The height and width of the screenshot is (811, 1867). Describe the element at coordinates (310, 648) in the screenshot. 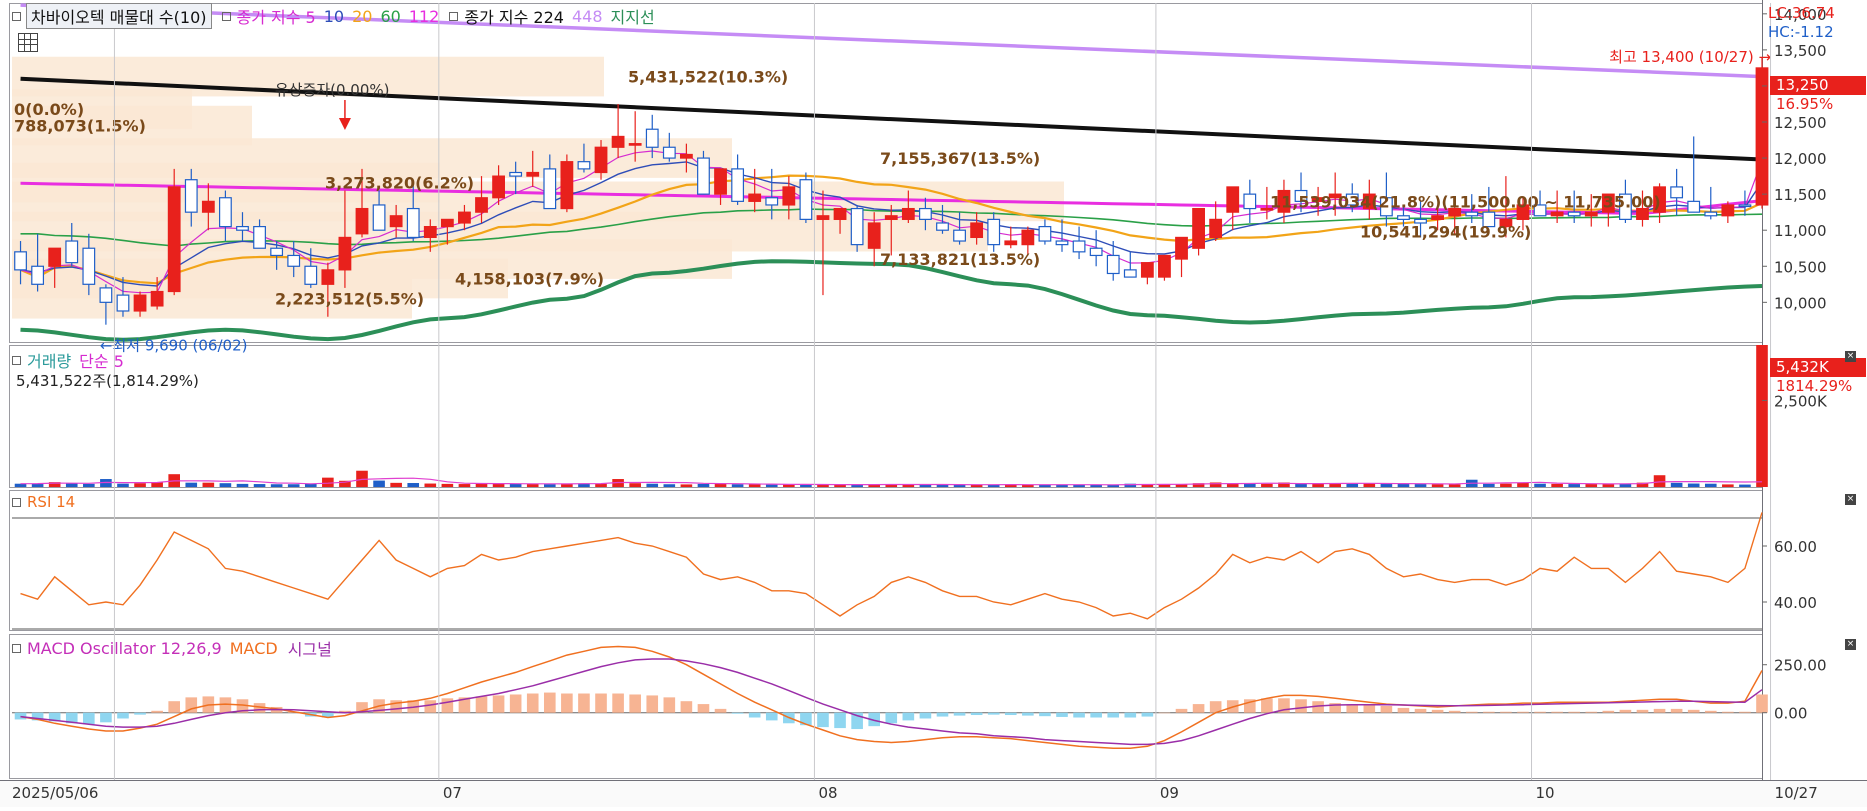

I see `macd-signal-label: 시그널` at that location.